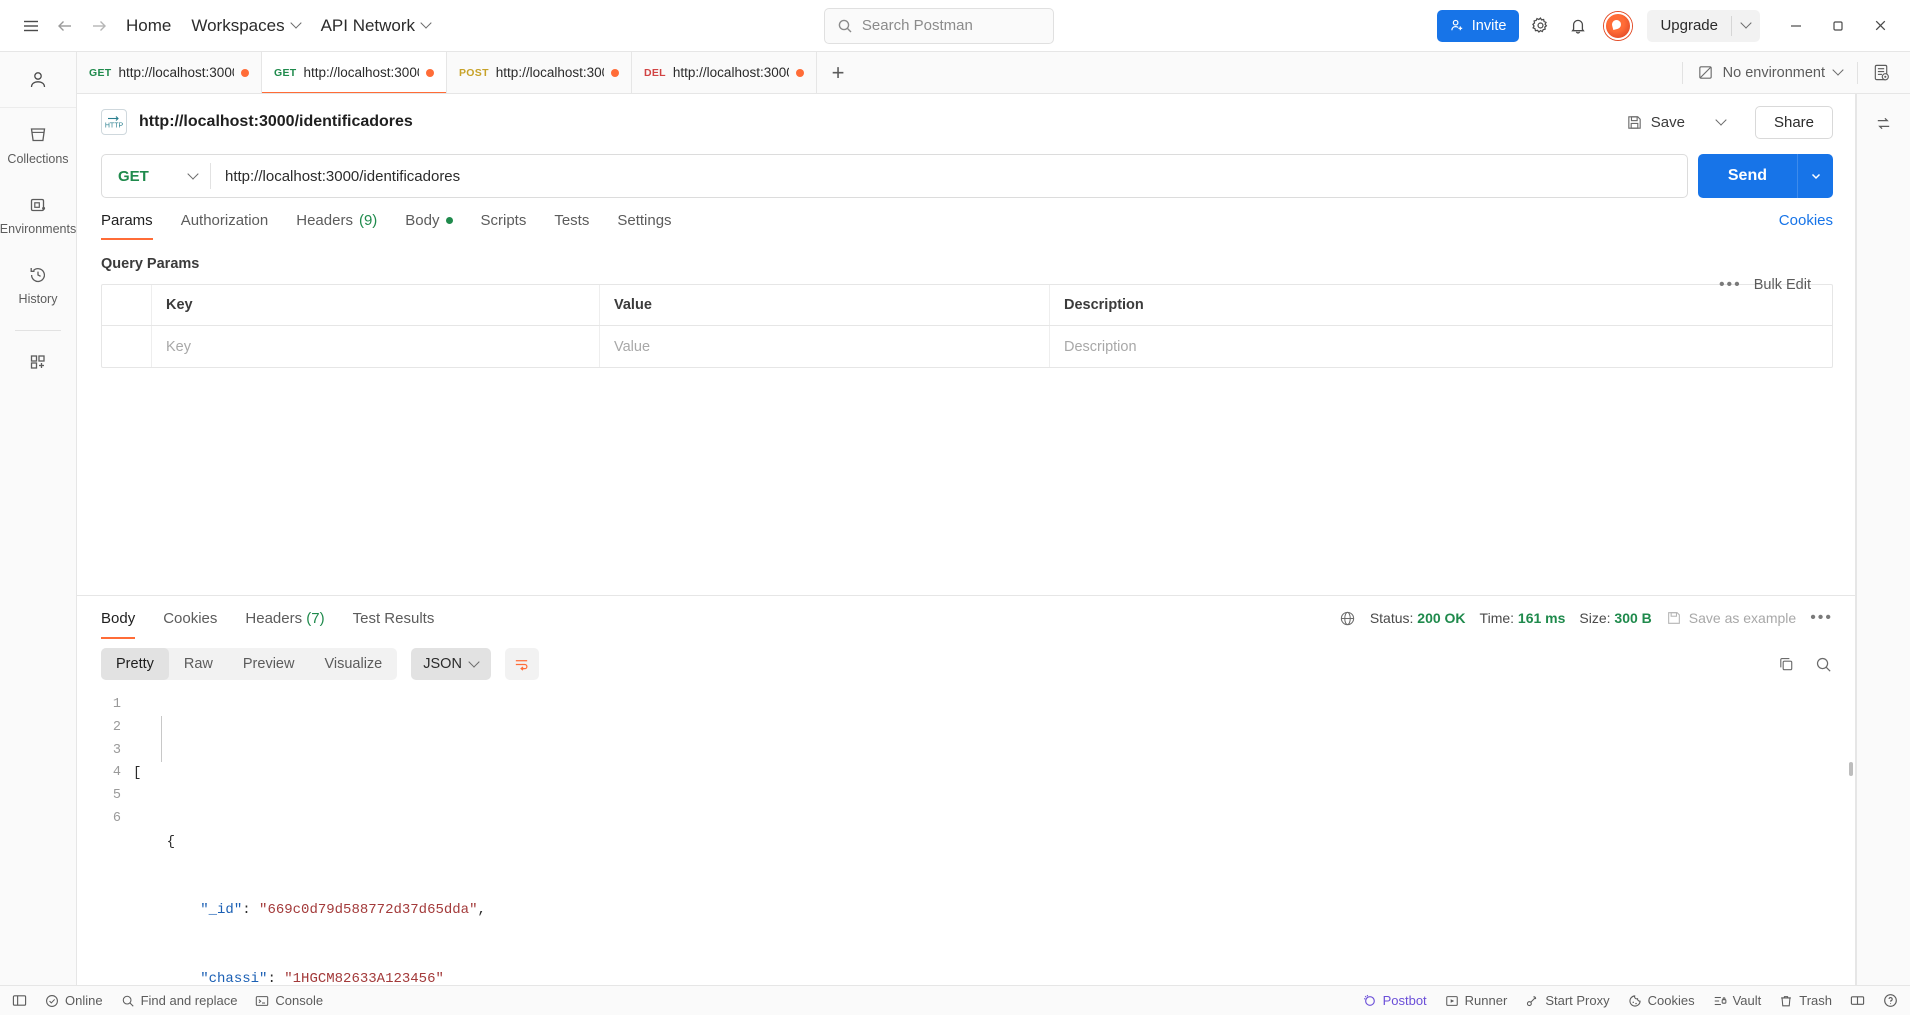  What do you see at coordinates (394, 618) in the screenshot?
I see `response-tab-test-results: Test Results` at bounding box center [394, 618].